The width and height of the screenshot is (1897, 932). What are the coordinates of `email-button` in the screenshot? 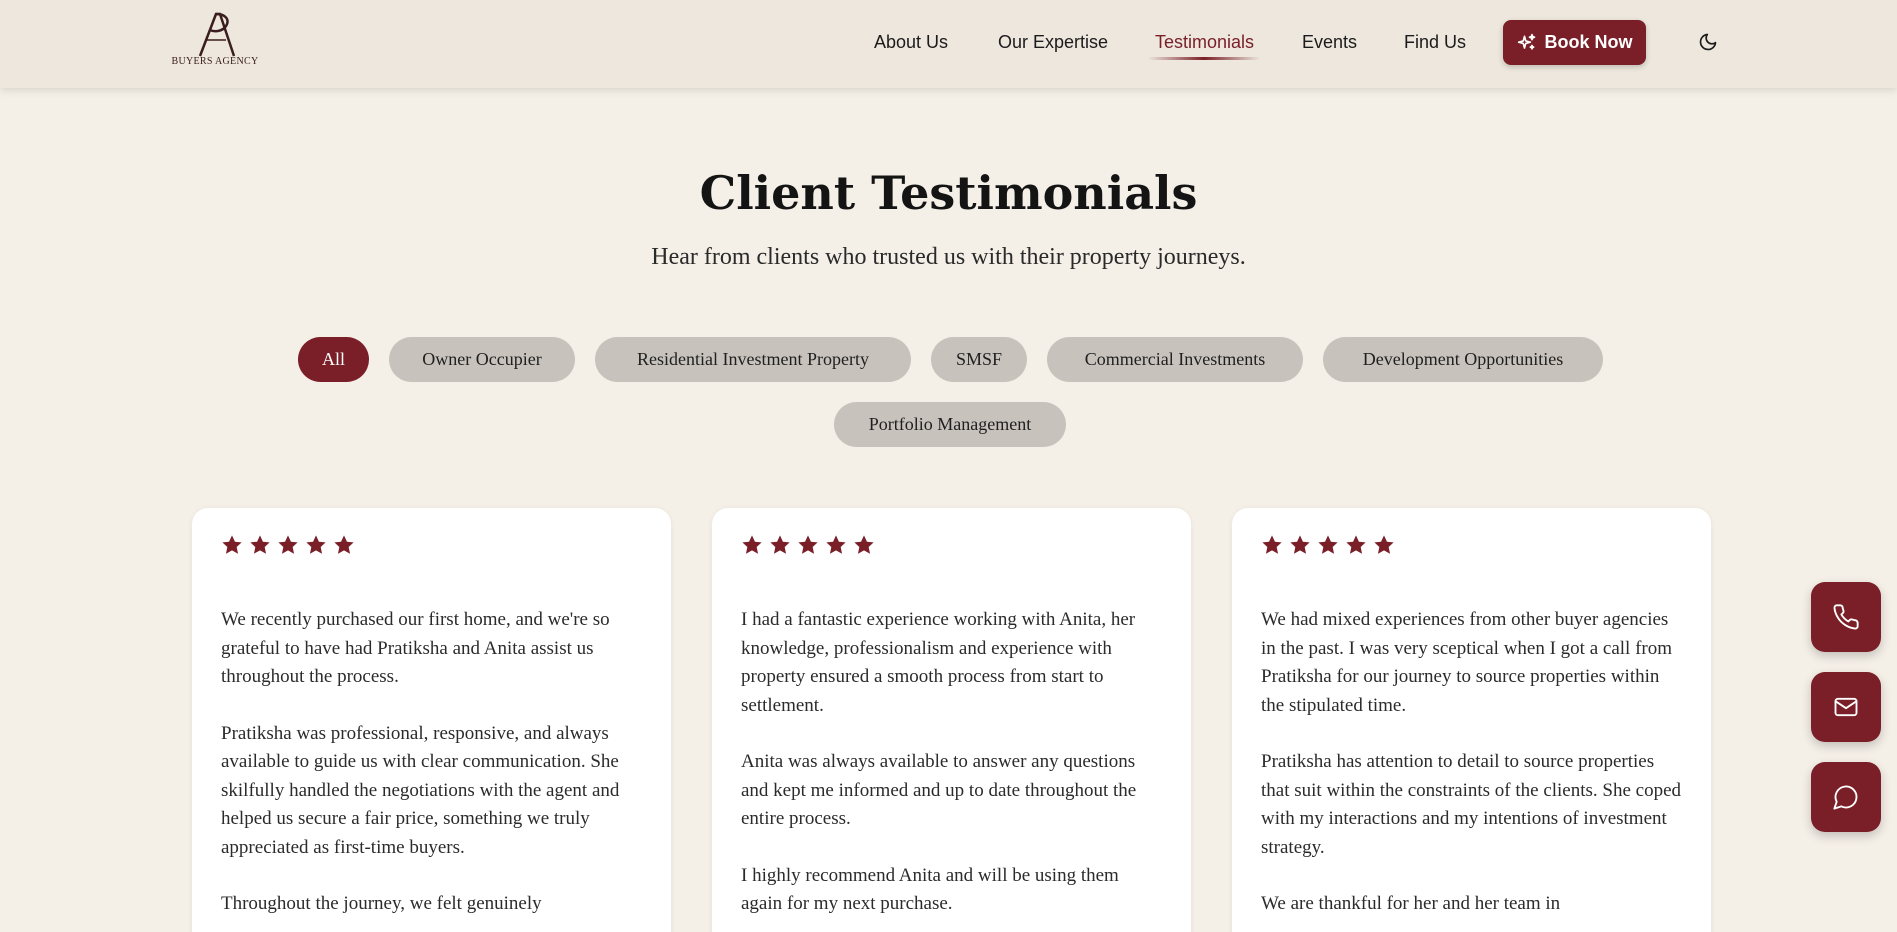 It's located at (1846, 707).